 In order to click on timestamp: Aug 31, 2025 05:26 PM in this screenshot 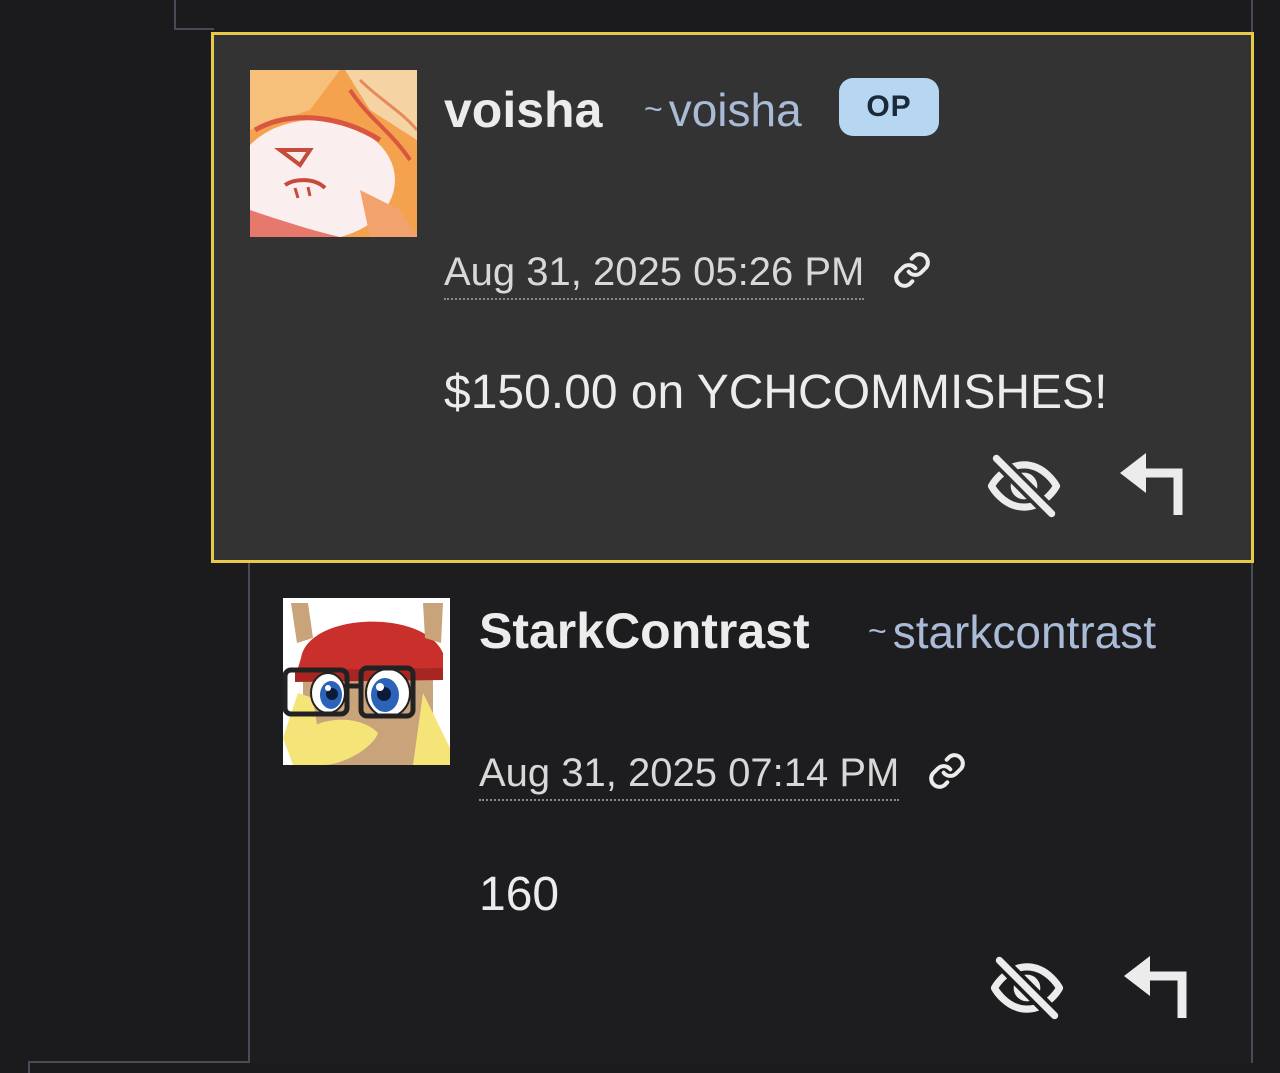, I will do `click(654, 276)`.